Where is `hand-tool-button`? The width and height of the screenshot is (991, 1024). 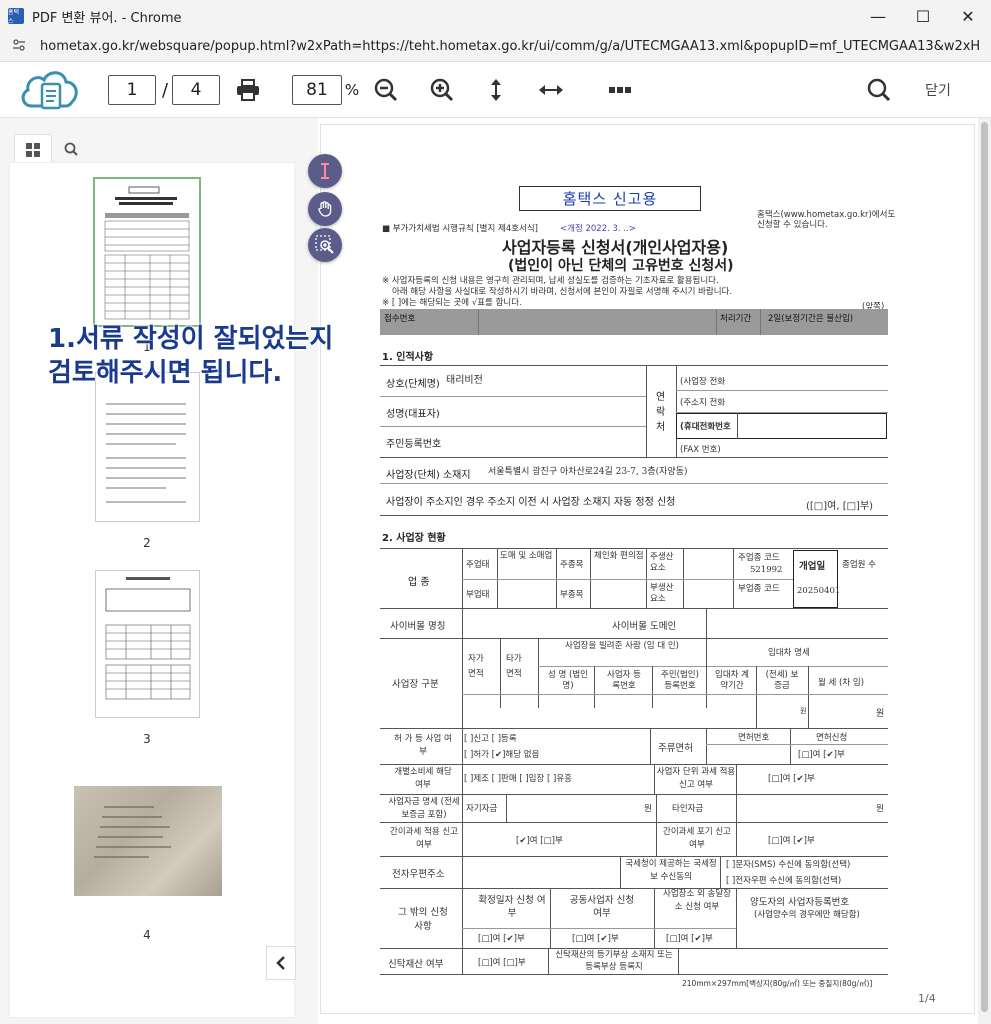
hand-tool-button is located at coordinates (325, 209).